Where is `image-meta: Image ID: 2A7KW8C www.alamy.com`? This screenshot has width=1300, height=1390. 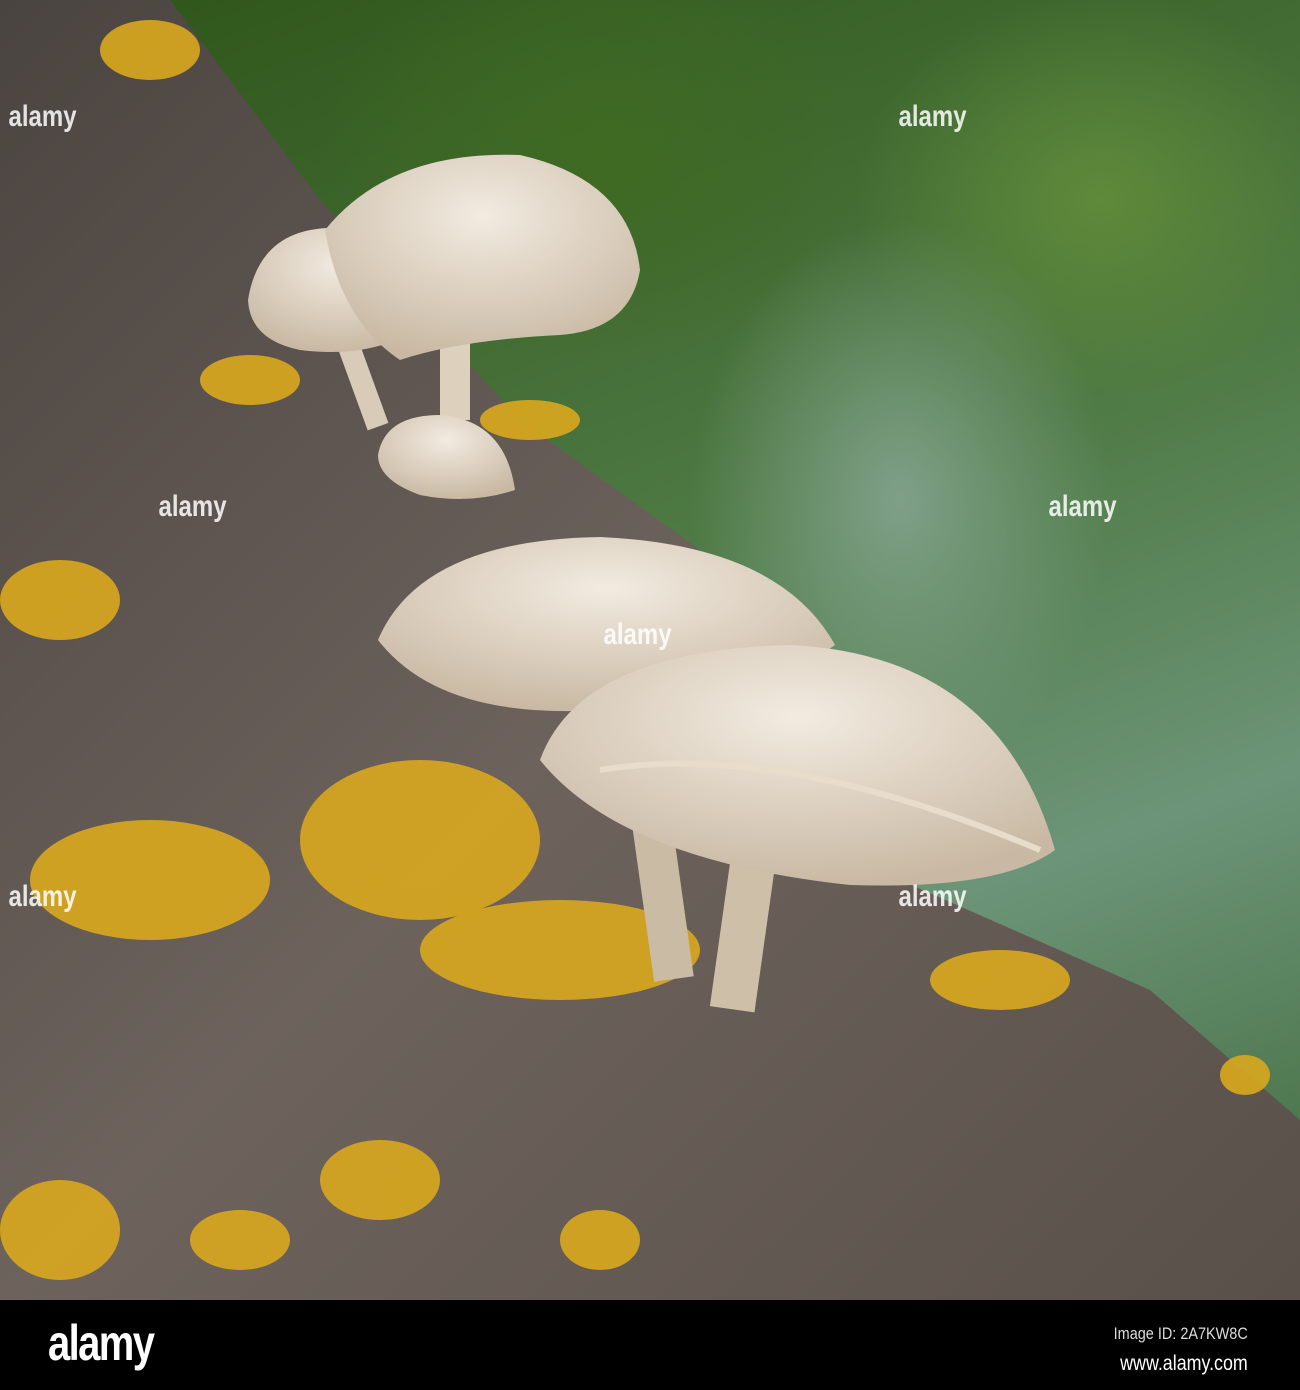
image-meta: Image ID: 2A7KW8C www.alamy.com is located at coordinates (1181, 1350).